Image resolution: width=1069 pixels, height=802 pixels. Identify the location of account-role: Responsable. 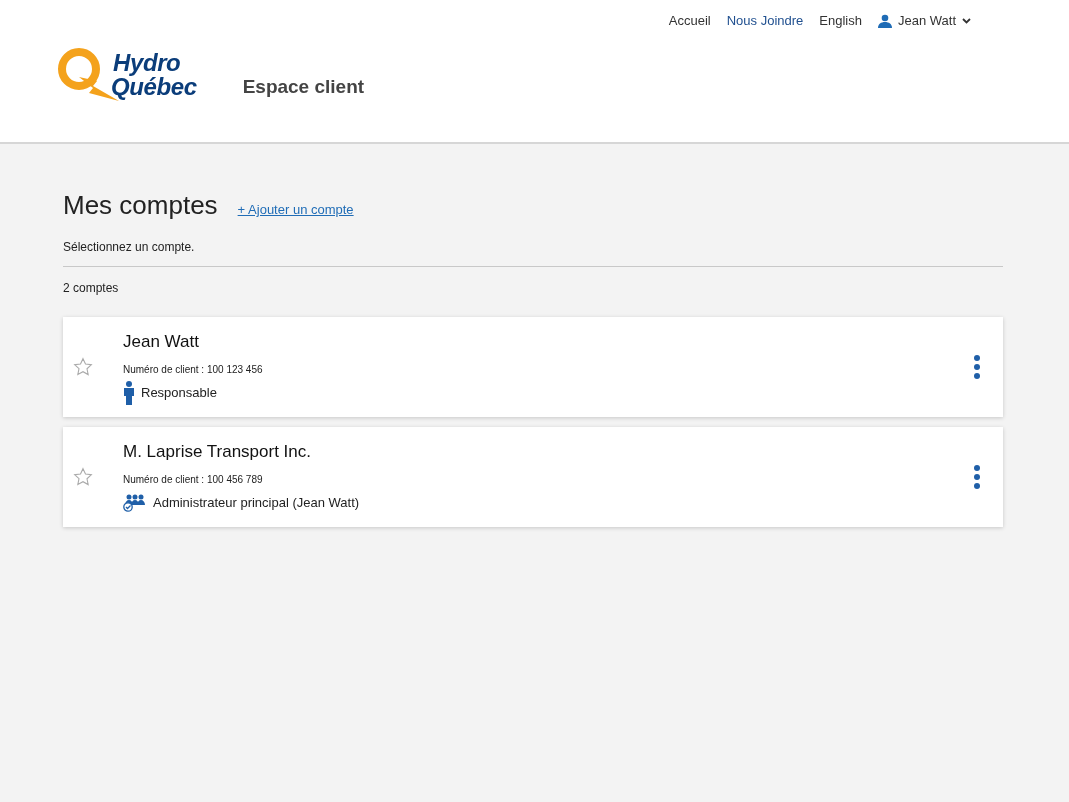
(179, 393).